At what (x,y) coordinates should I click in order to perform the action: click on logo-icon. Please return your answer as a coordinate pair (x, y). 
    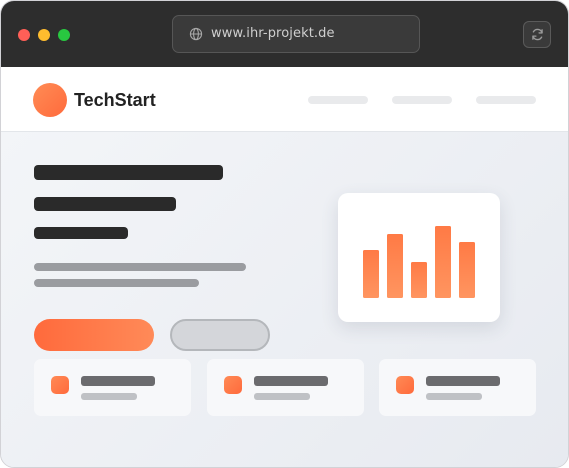
    Looking at the image, I should click on (50, 100).